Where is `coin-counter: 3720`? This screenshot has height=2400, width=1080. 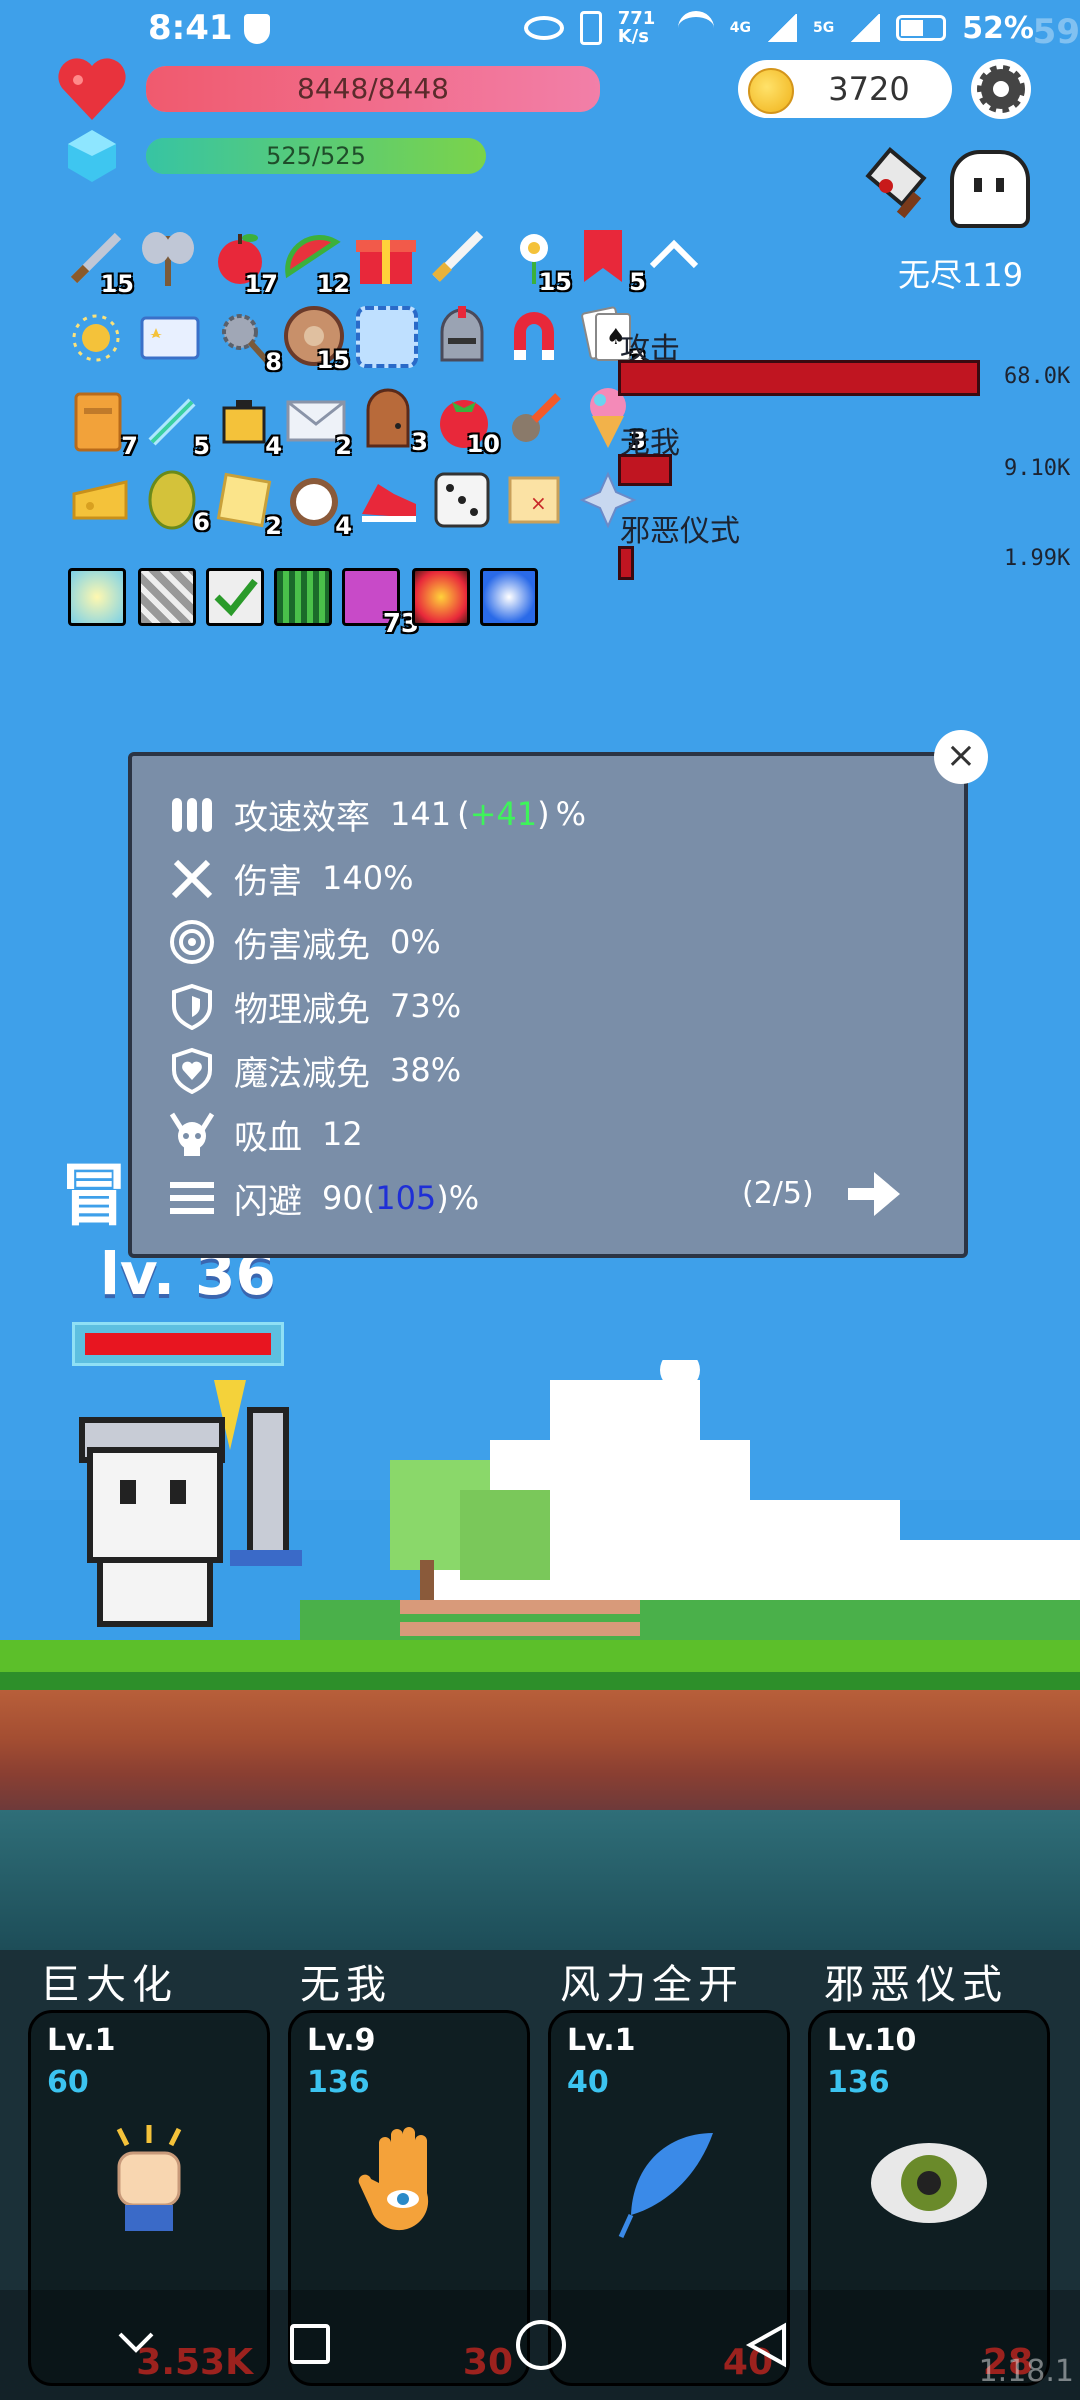 coin-counter: 3720 is located at coordinates (845, 89).